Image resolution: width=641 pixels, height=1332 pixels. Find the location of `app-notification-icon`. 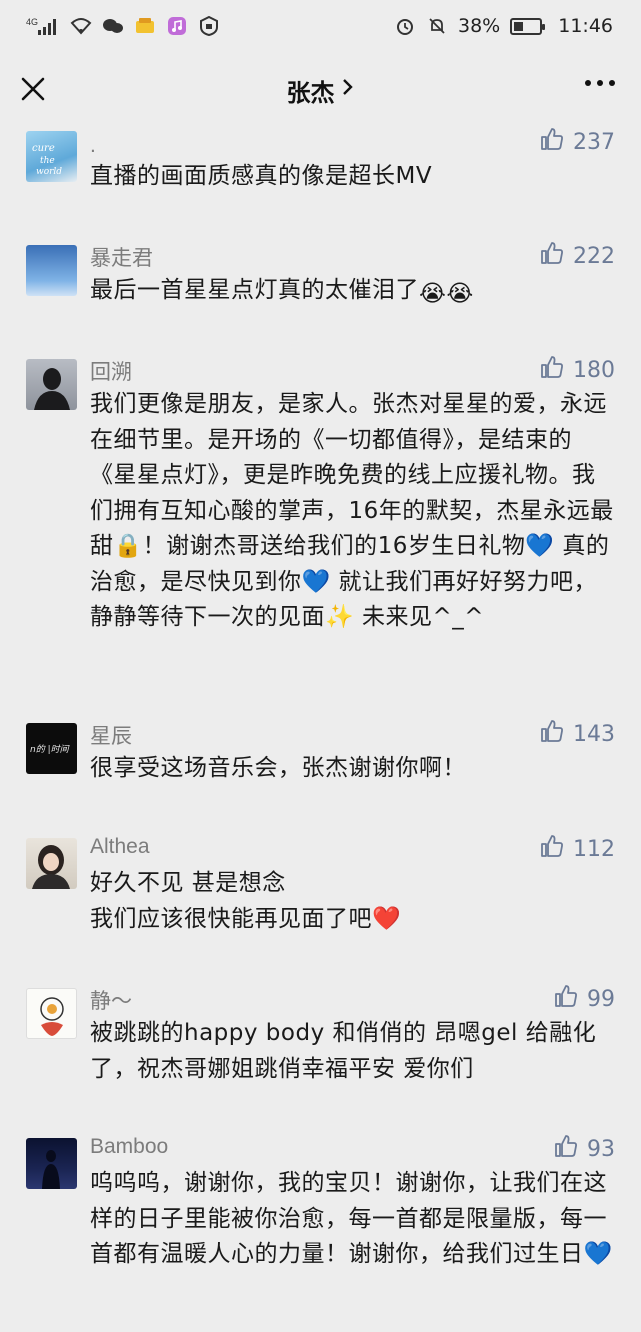

app-notification-icon is located at coordinates (145, 26).